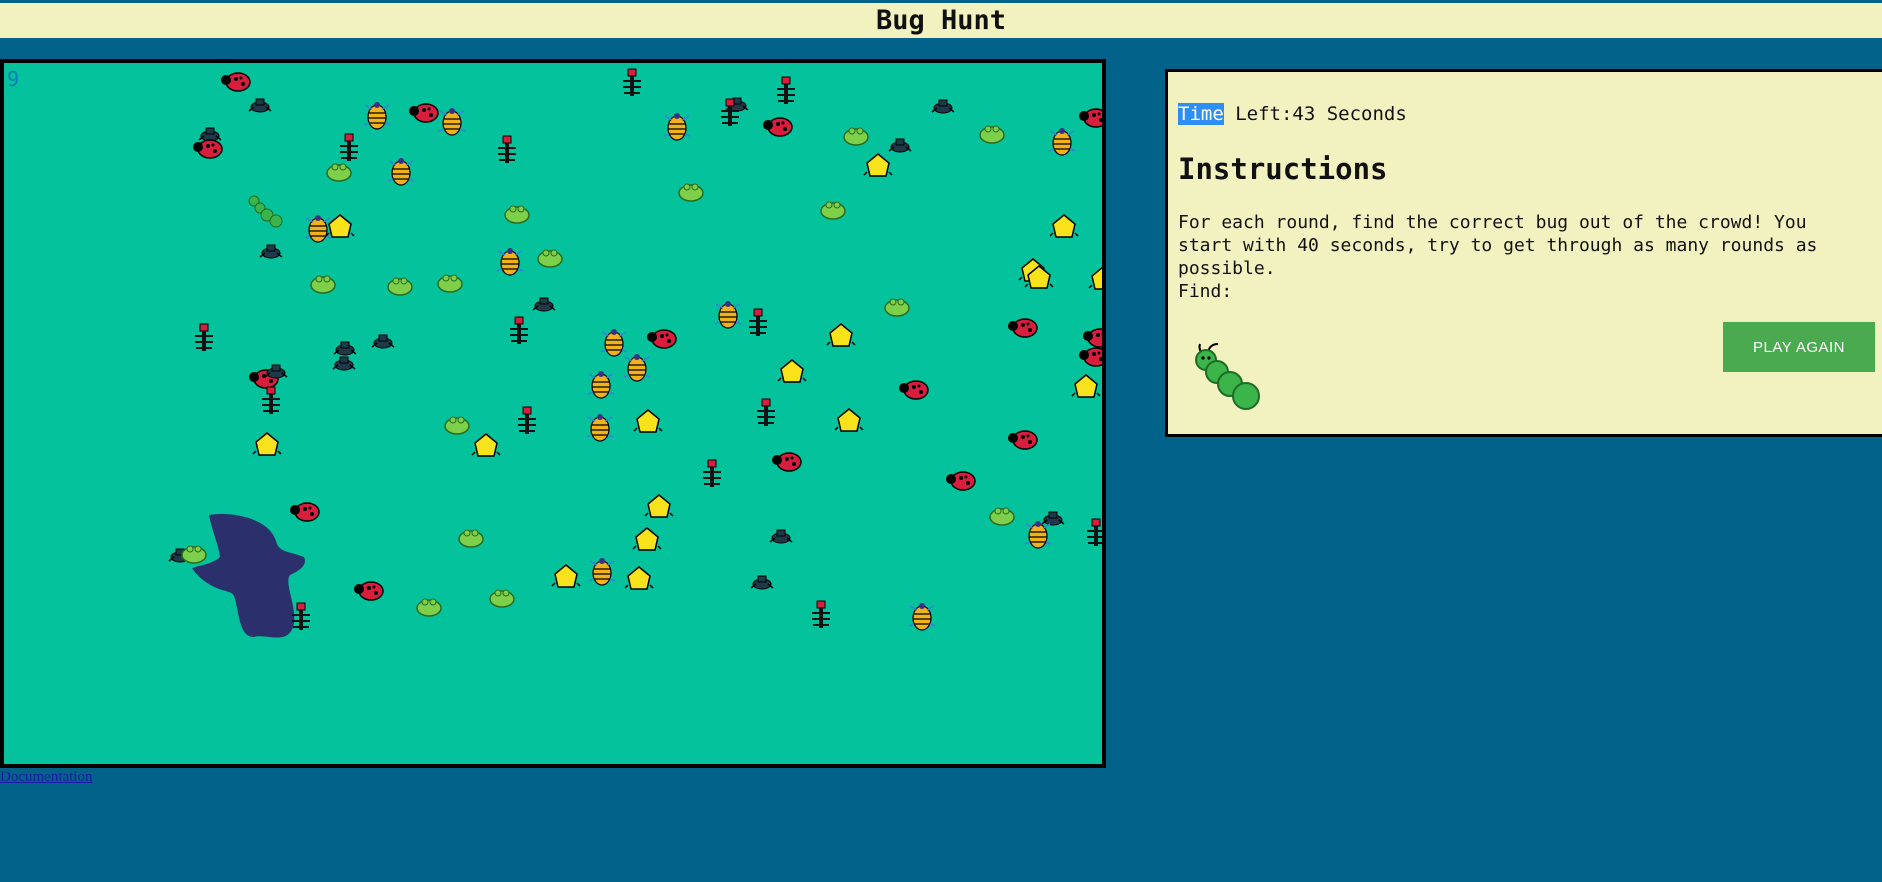  What do you see at coordinates (1227, 376) in the screenshot?
I see `target-caterpillar-icon` at bounding box center [1227, 376].